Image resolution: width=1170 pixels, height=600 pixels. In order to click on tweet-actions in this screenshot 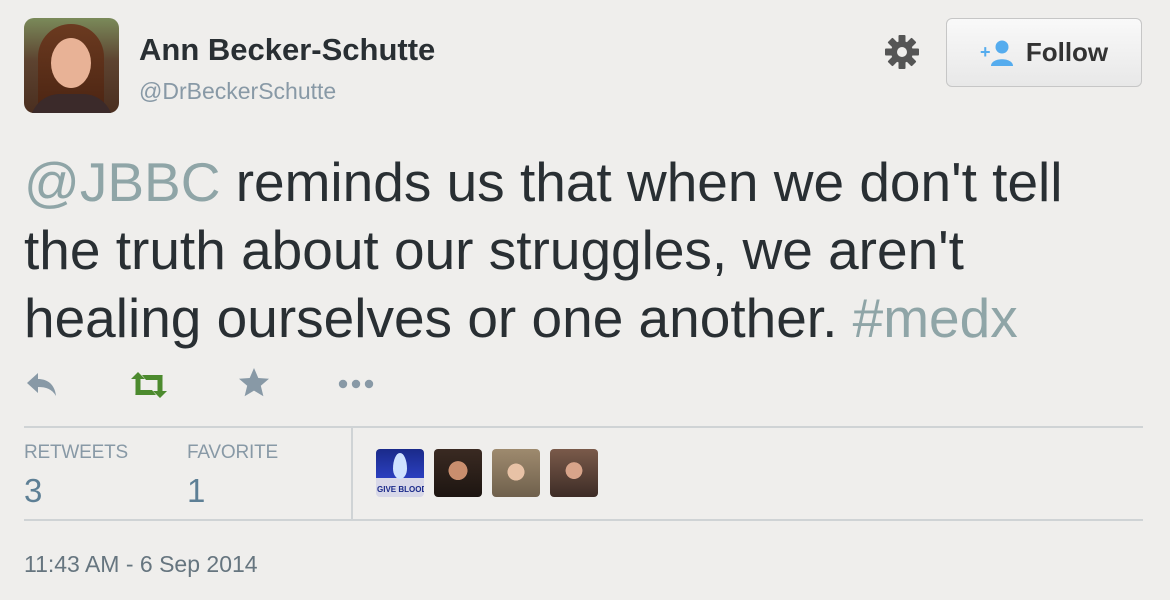, I will do `click(224, 386)`.